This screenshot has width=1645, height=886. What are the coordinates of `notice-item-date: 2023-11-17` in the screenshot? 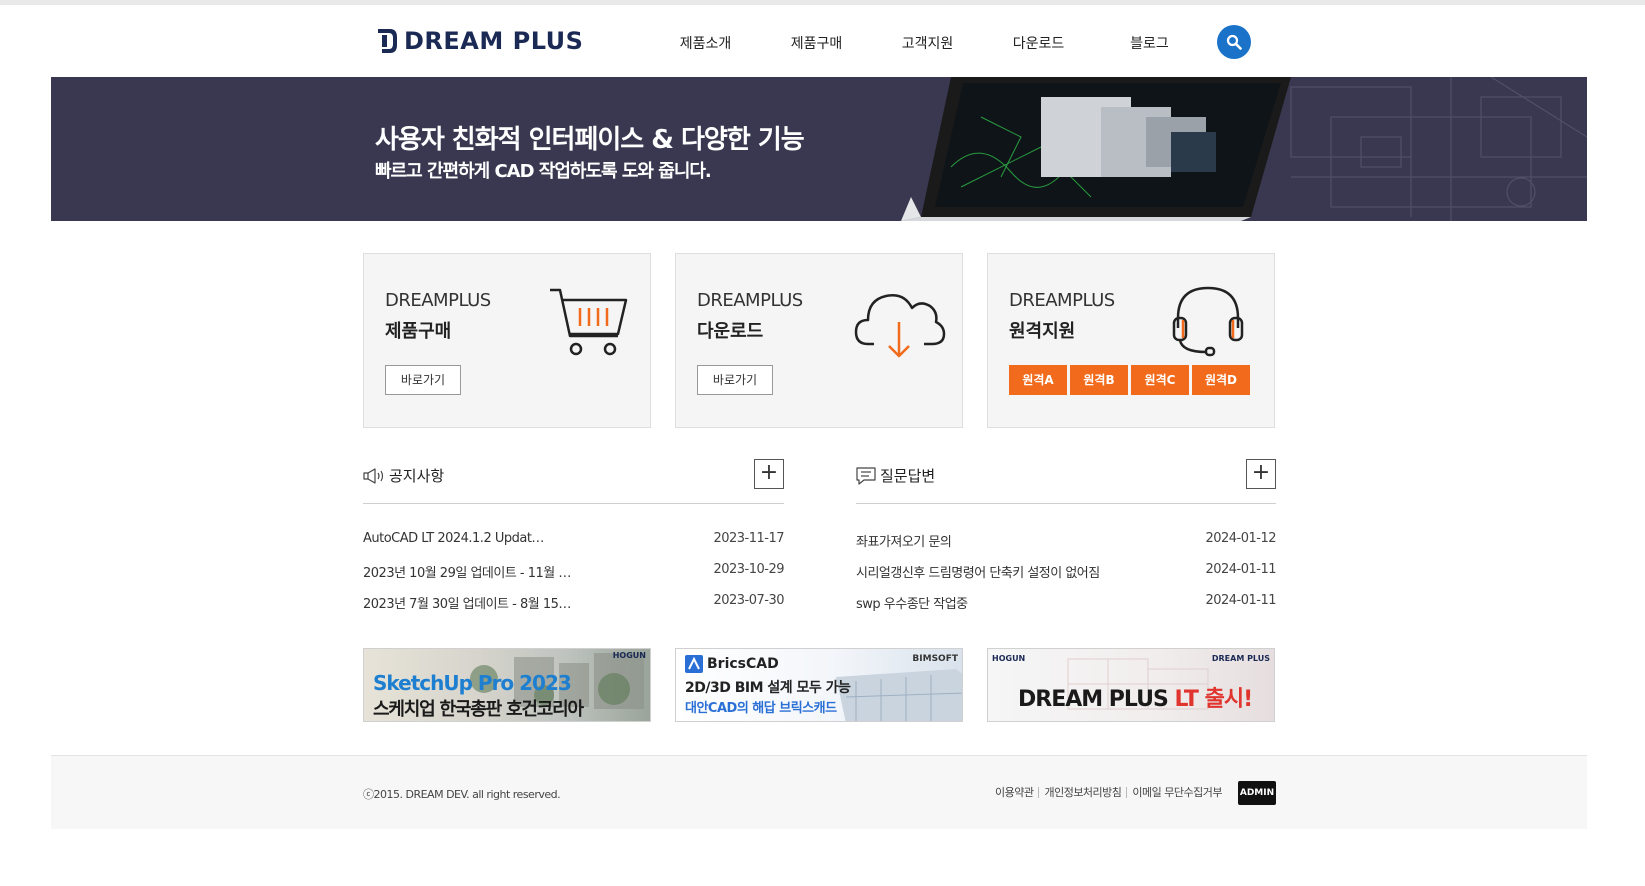 It's located at (748, 538).